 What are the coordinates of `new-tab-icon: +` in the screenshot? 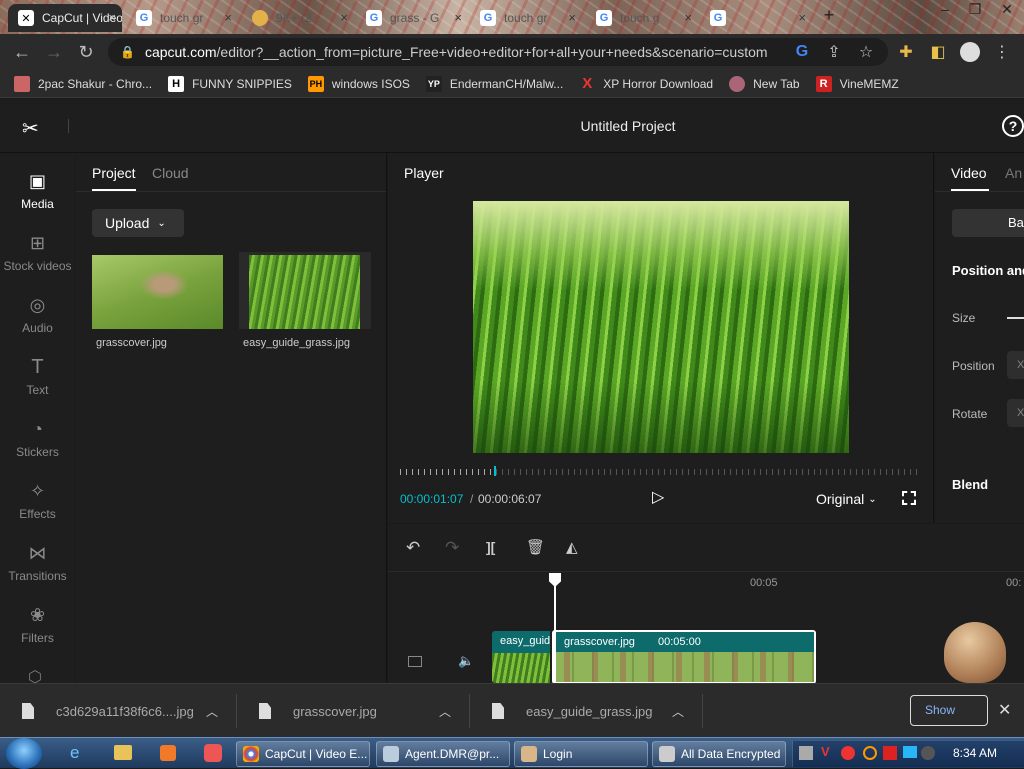 It's located at (829, 16).